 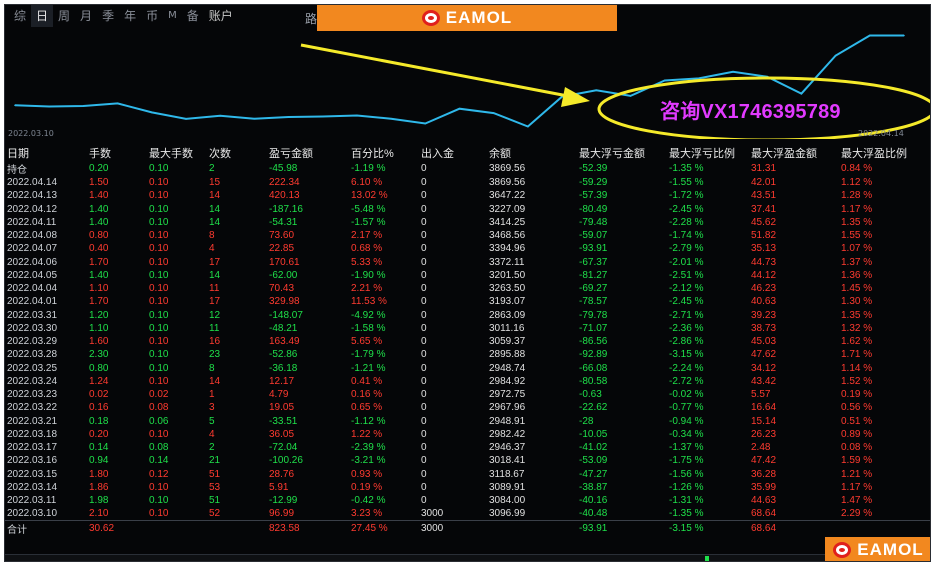 I want to click on max-float-loss-pct-cell: -1.31 %, so click(x=686, y=501).